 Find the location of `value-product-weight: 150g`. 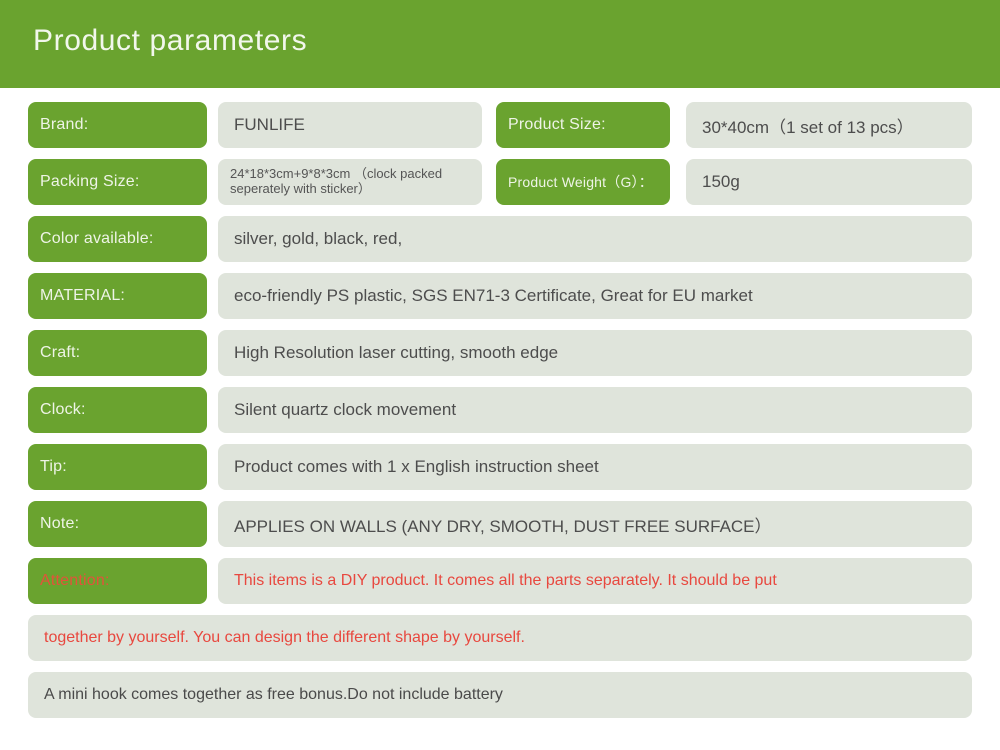

value-product-weight: 150g is located at coordinates (829, 182).